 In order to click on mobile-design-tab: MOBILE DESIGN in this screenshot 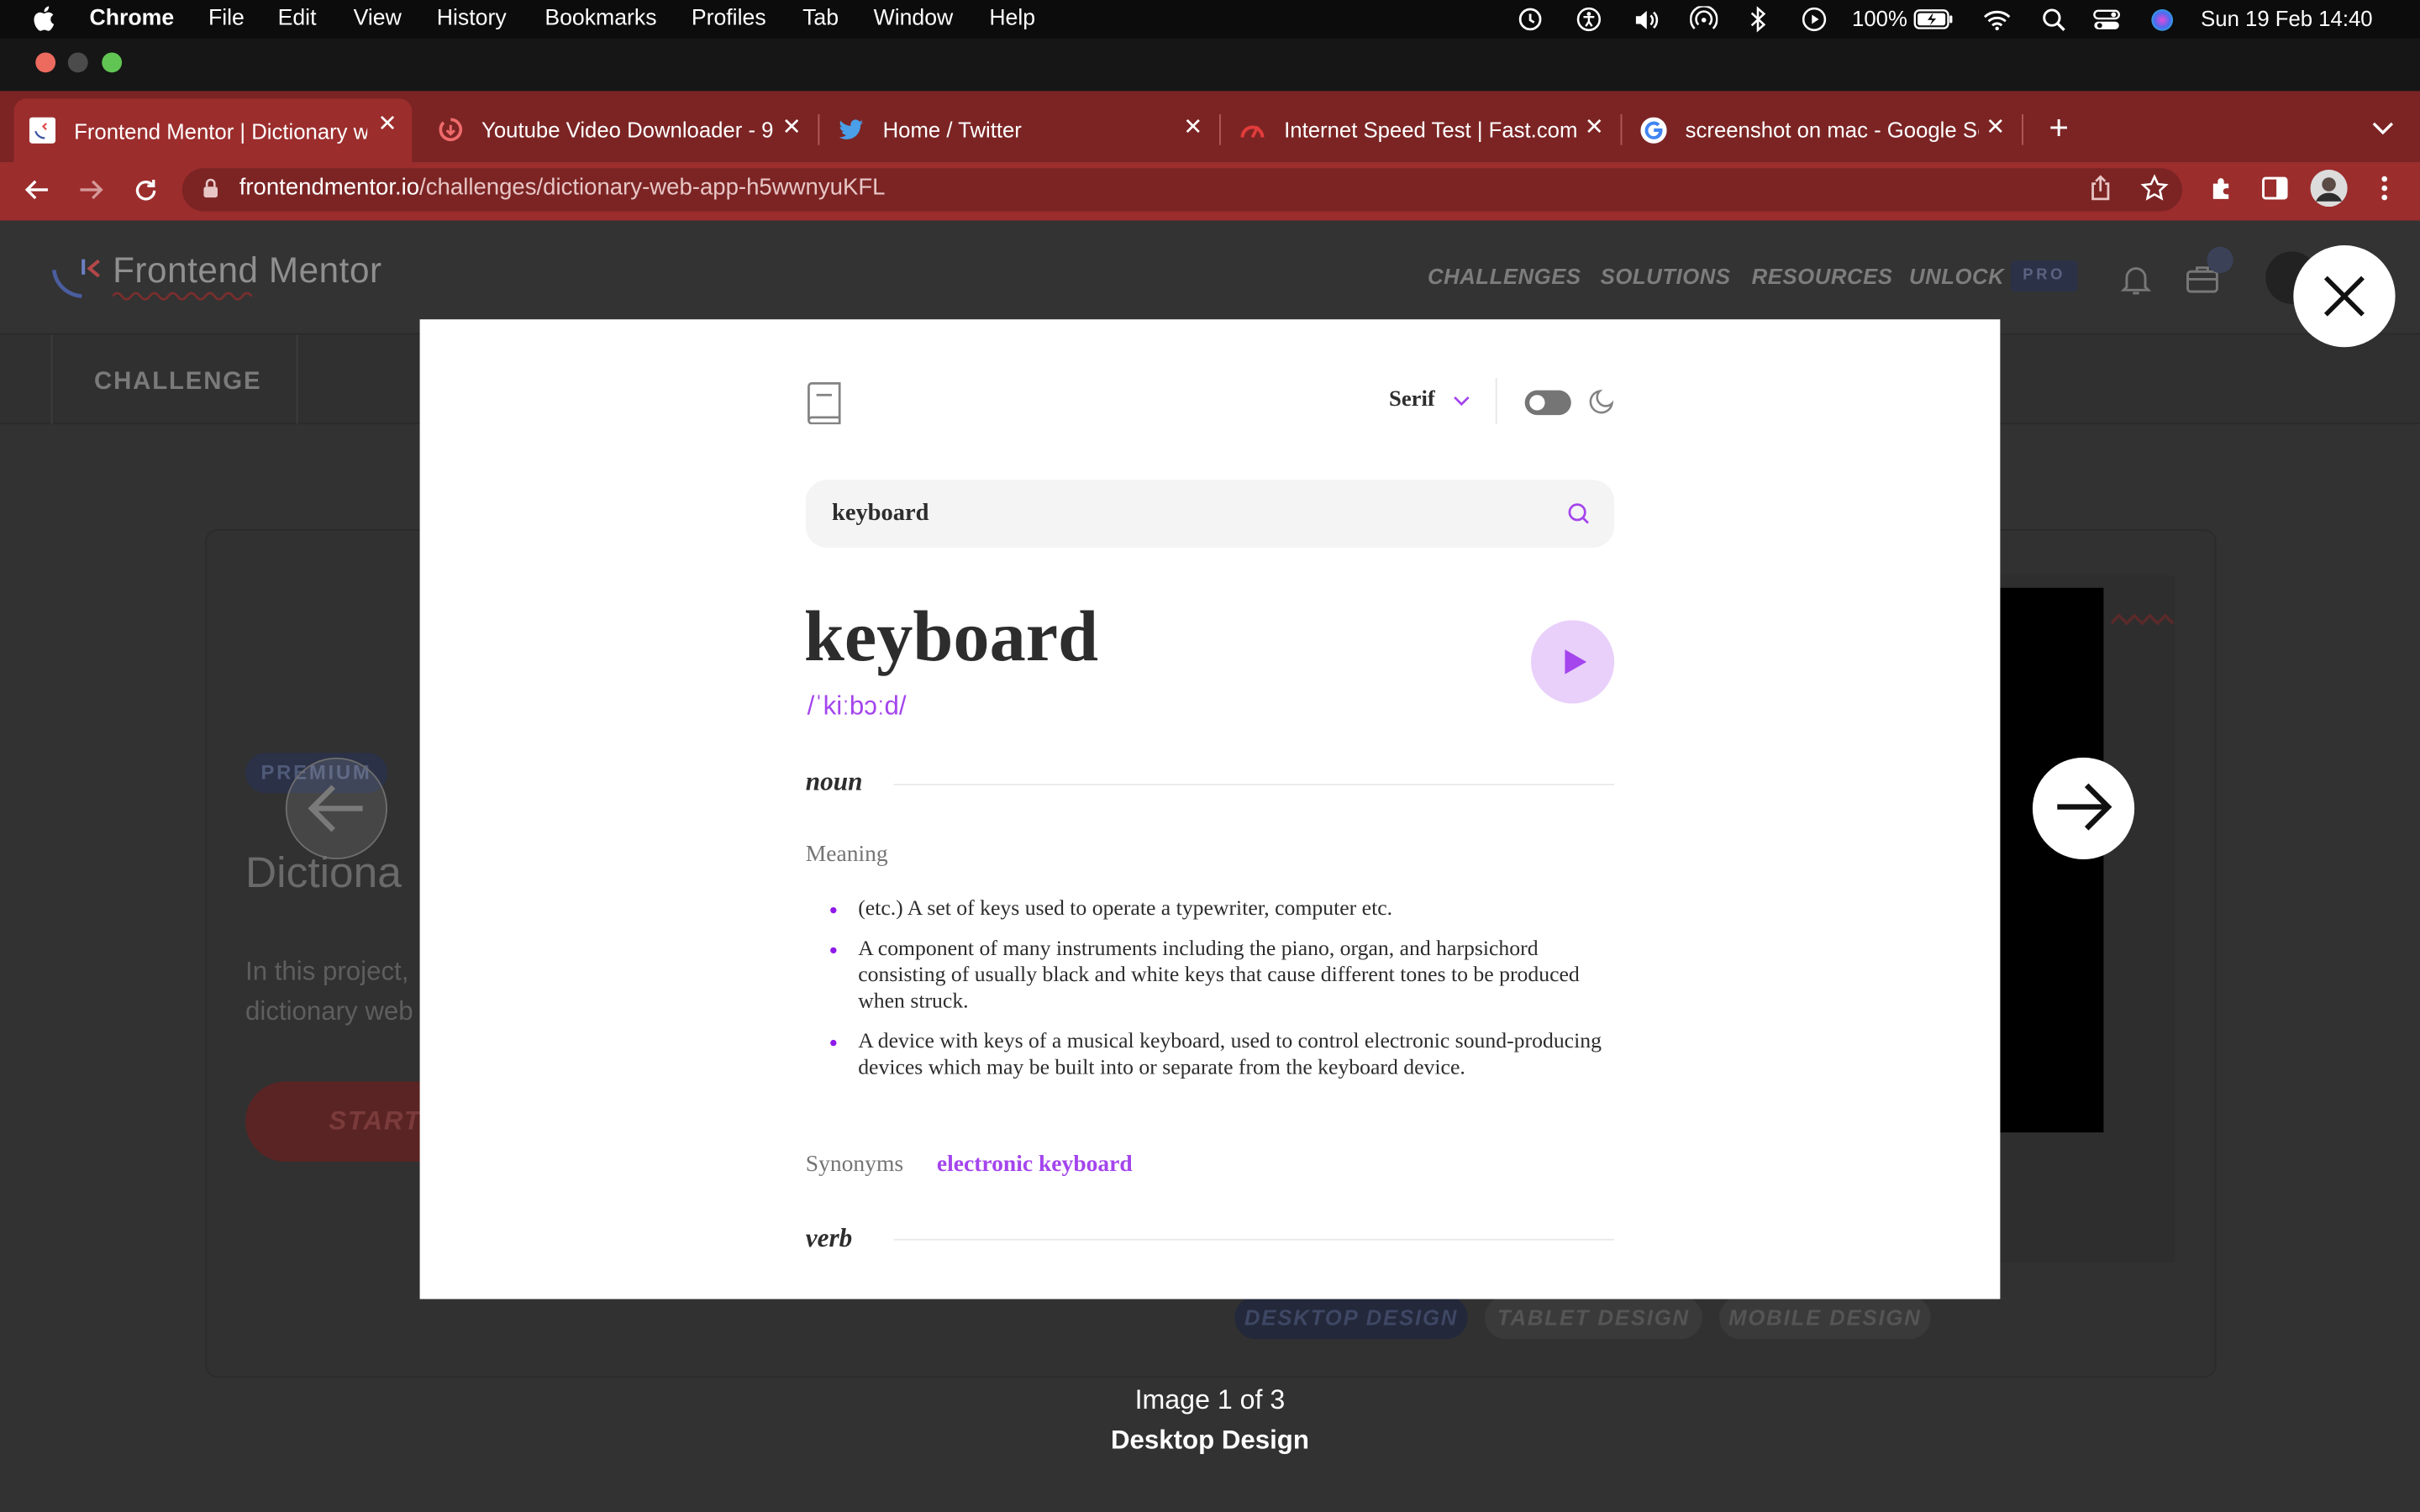, I will do `click(1825, 1317)`.